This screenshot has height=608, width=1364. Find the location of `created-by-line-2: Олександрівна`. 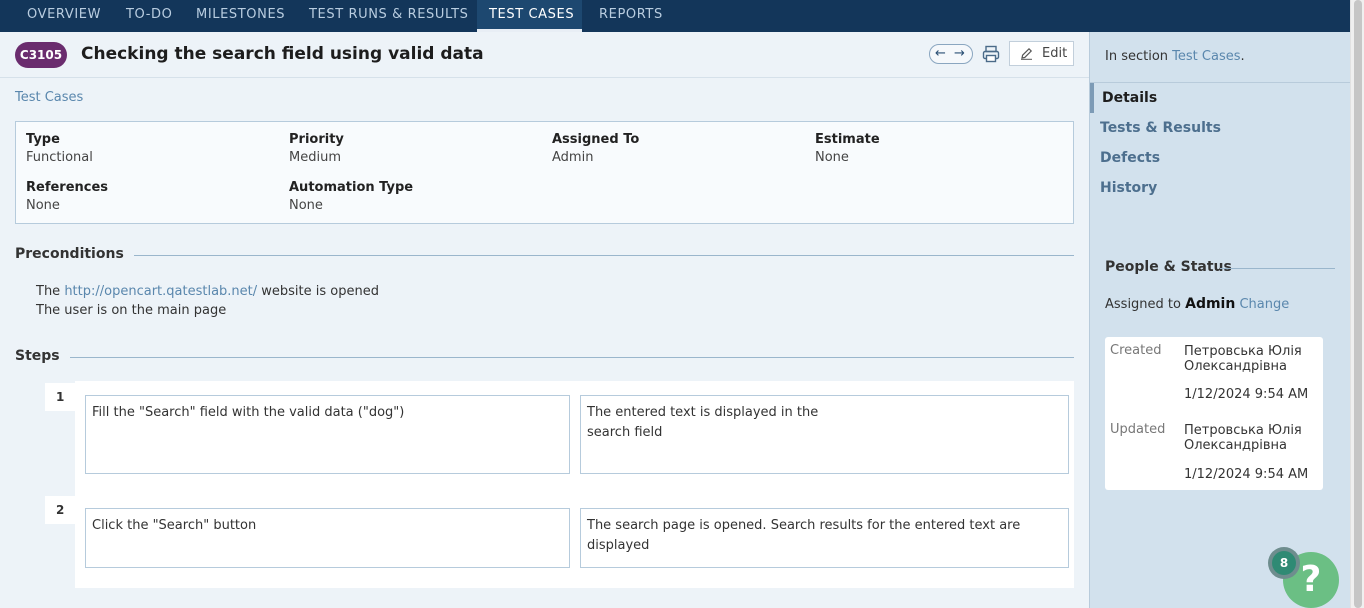

created-by-line-2: Олександрівна is located at coordinates (1235, 366).